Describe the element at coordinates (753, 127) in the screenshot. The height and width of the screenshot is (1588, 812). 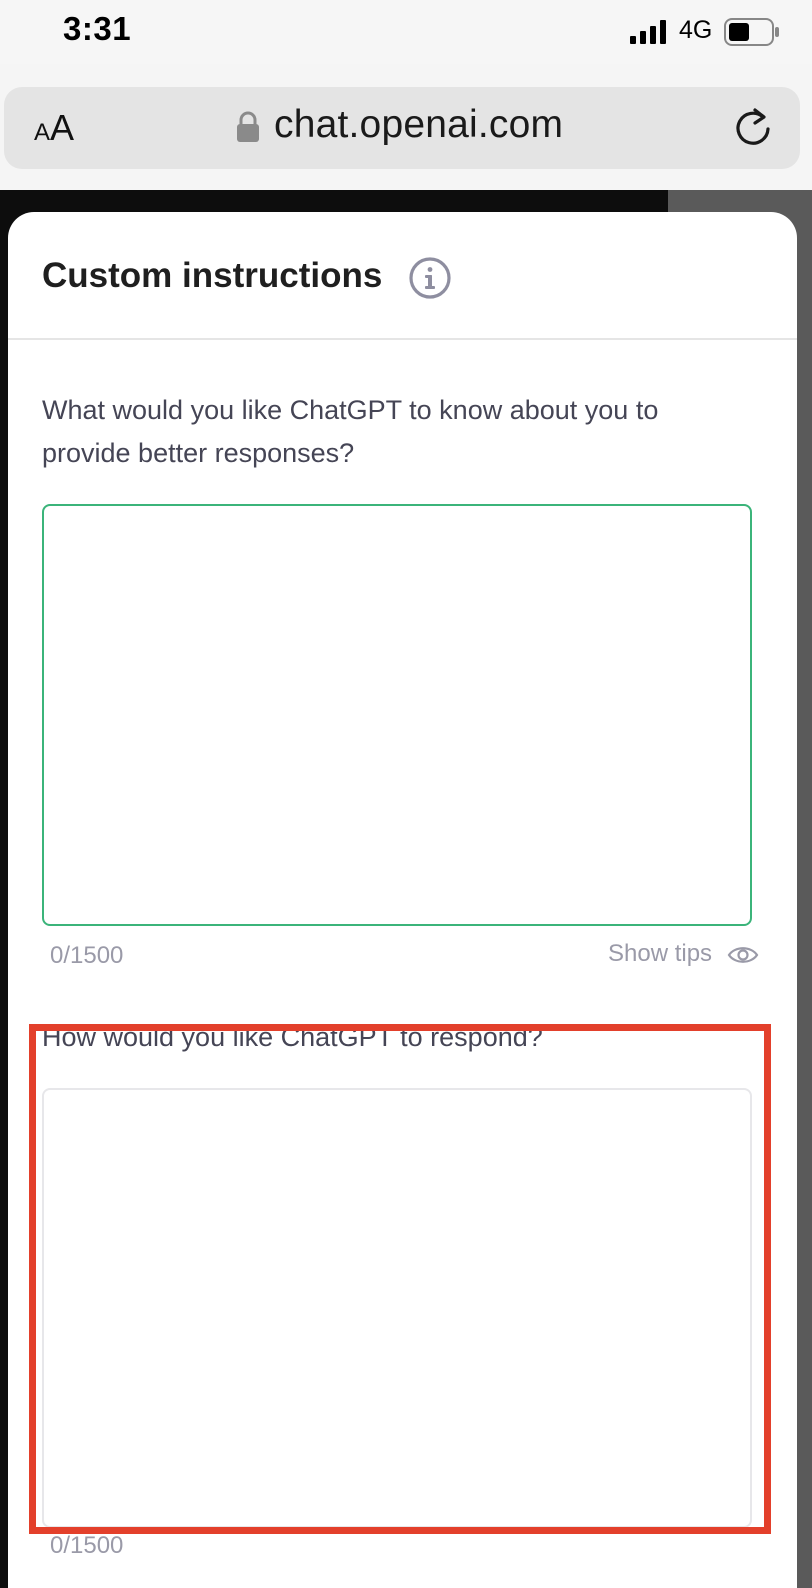
I see `reload-icon` at that location.